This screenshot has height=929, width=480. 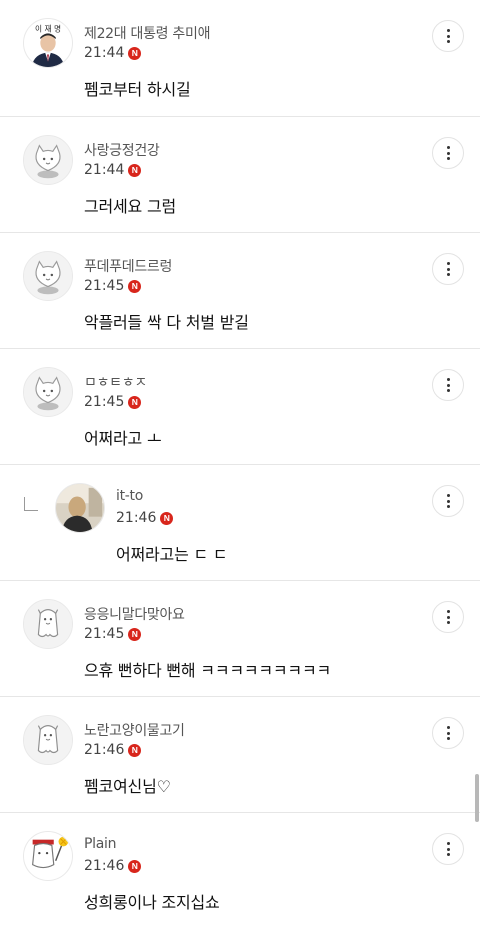 What do you see at coordinates (31, 504) in the screenshot?
I see `reply-arrow-icon` at bounding box center [31, 504].